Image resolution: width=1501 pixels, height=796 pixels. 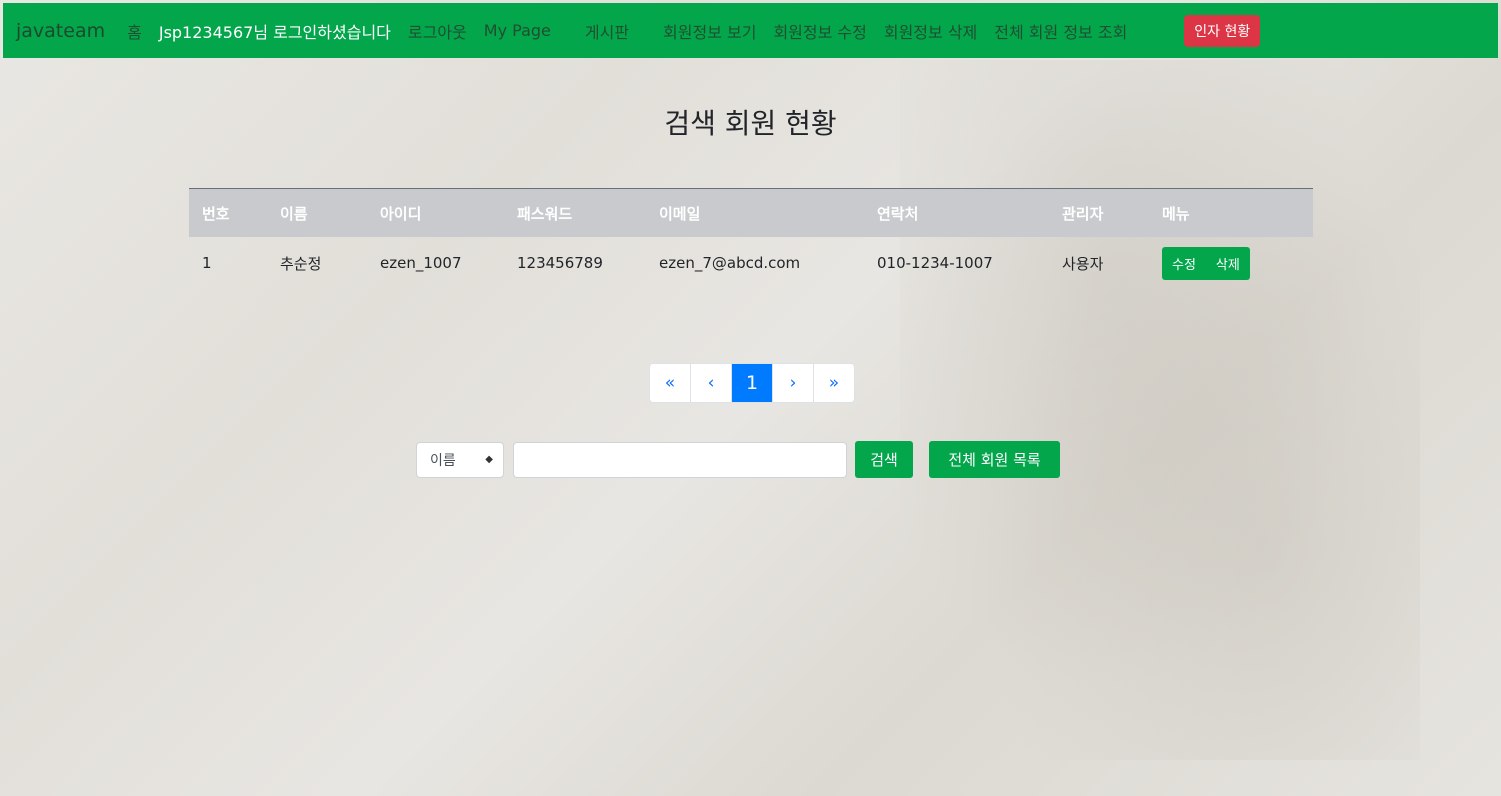 I want to click on cell-role: 사용자, so click(x=1083, y=263).